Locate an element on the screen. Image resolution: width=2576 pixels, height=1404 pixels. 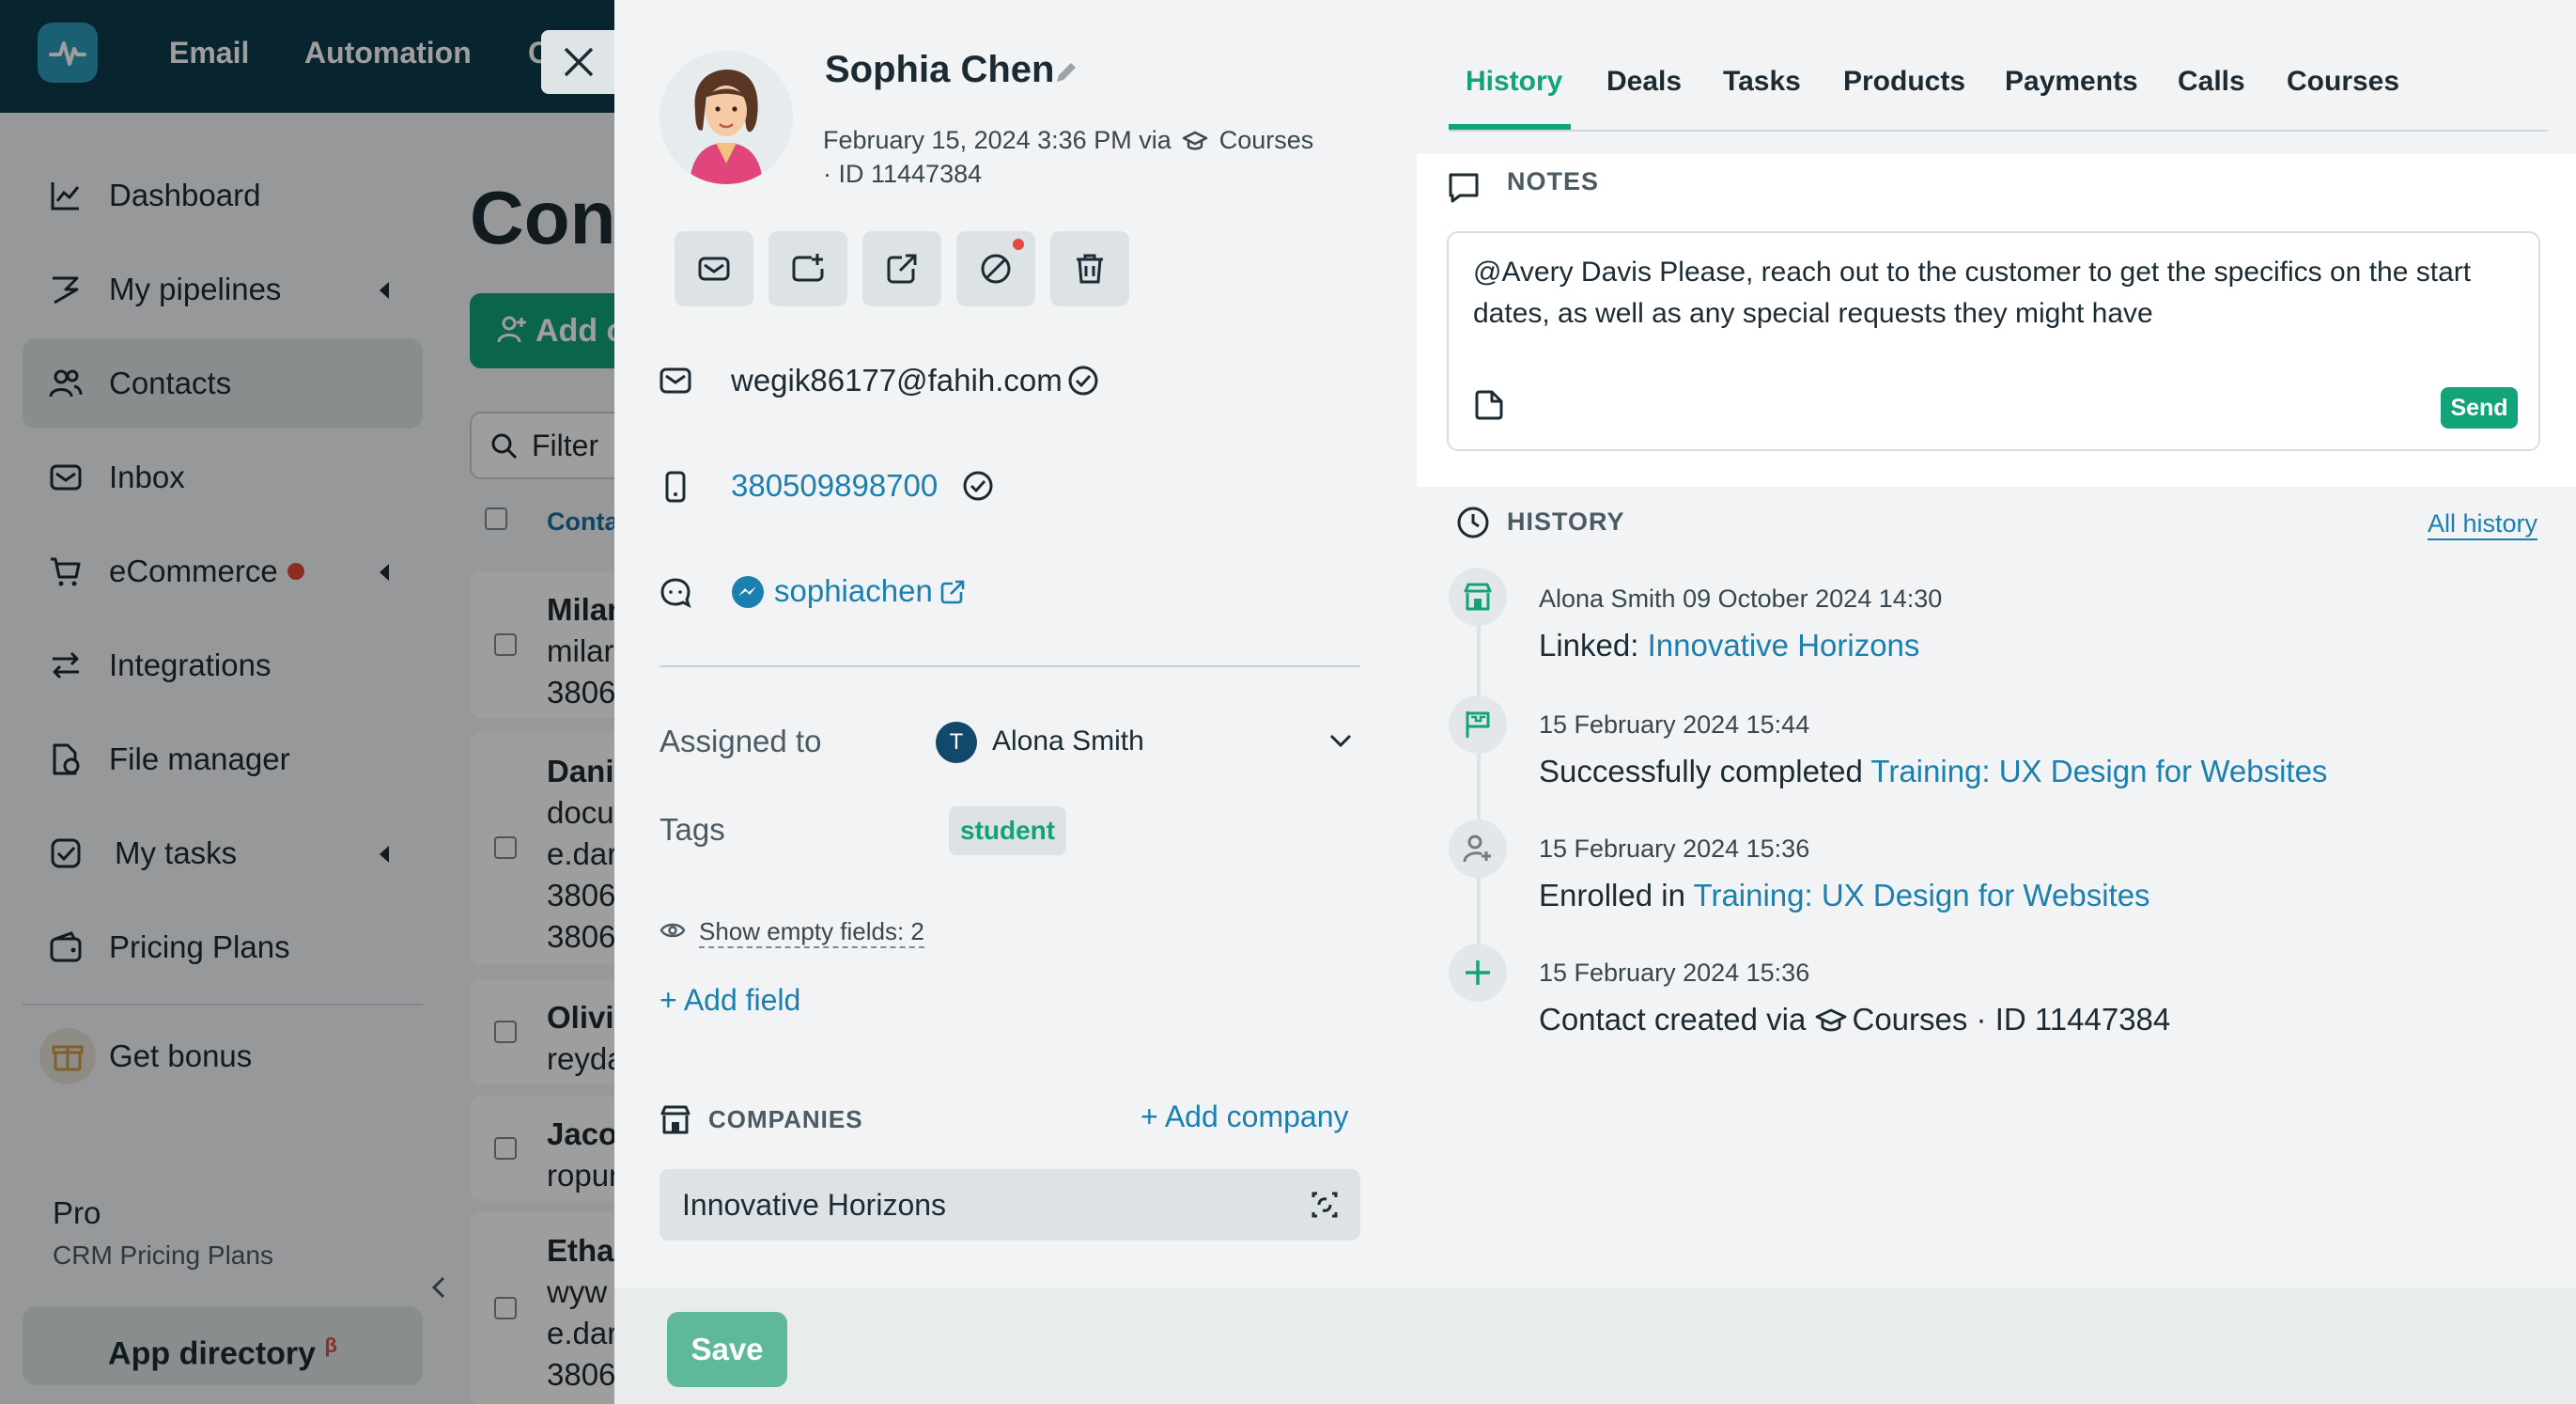
contact-id: · ID 11447384 is located at coordinates (903, 174).